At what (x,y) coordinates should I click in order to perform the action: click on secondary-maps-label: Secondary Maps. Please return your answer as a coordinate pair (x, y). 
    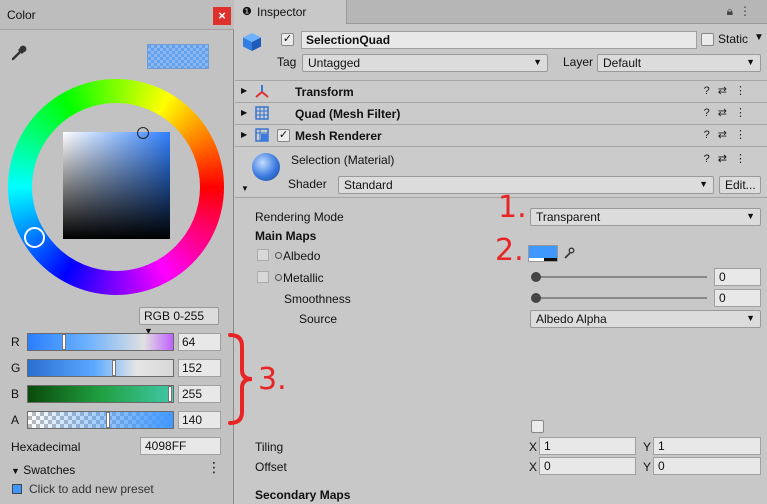
    Looking at the image, I should click on (303, 495).